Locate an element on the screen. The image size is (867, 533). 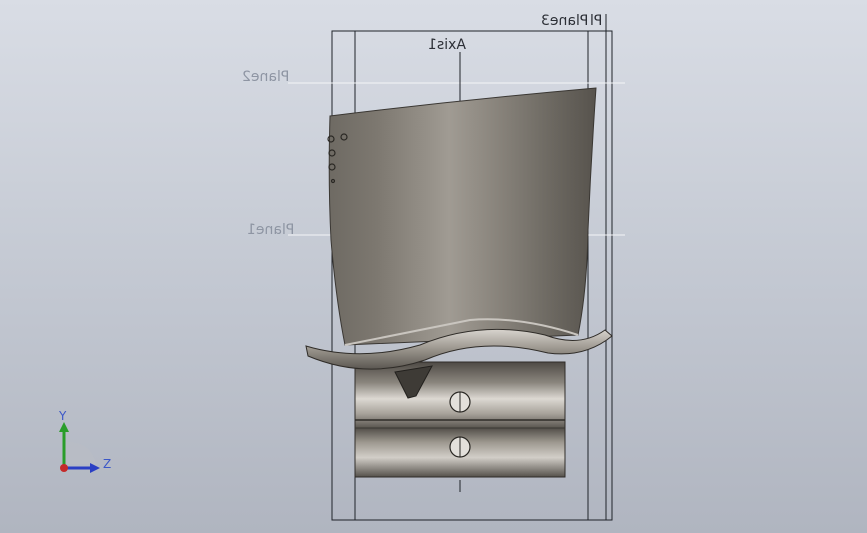
view-triad: Y Z is located at coordinates (85, 445).